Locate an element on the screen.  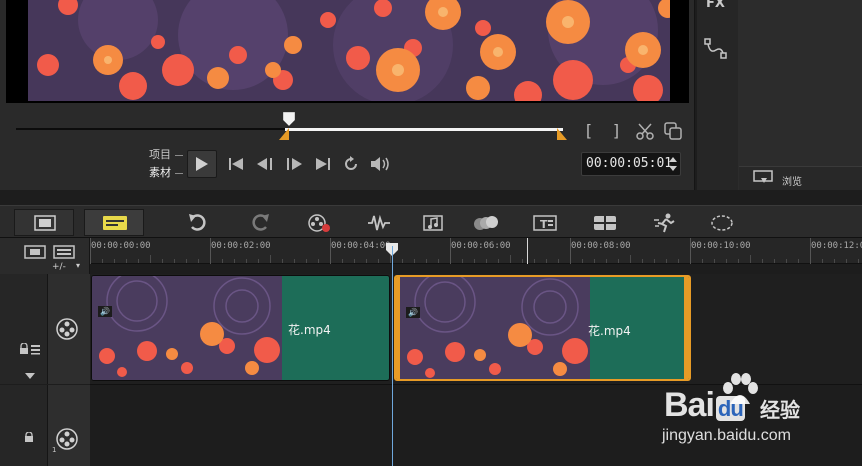
scrubber-track is located at coordinates (152, 129).